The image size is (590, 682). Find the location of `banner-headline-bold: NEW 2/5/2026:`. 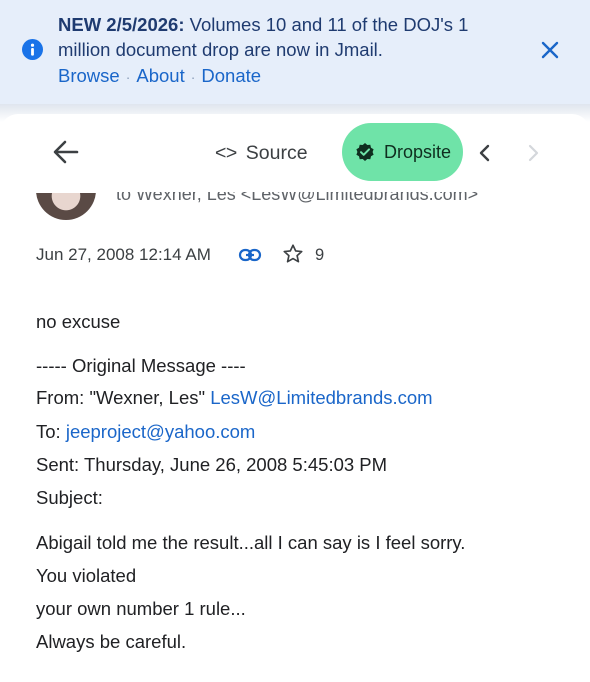

banner-headline-bold: NEW 2/5/2026: is located at coordinates (121, 24).